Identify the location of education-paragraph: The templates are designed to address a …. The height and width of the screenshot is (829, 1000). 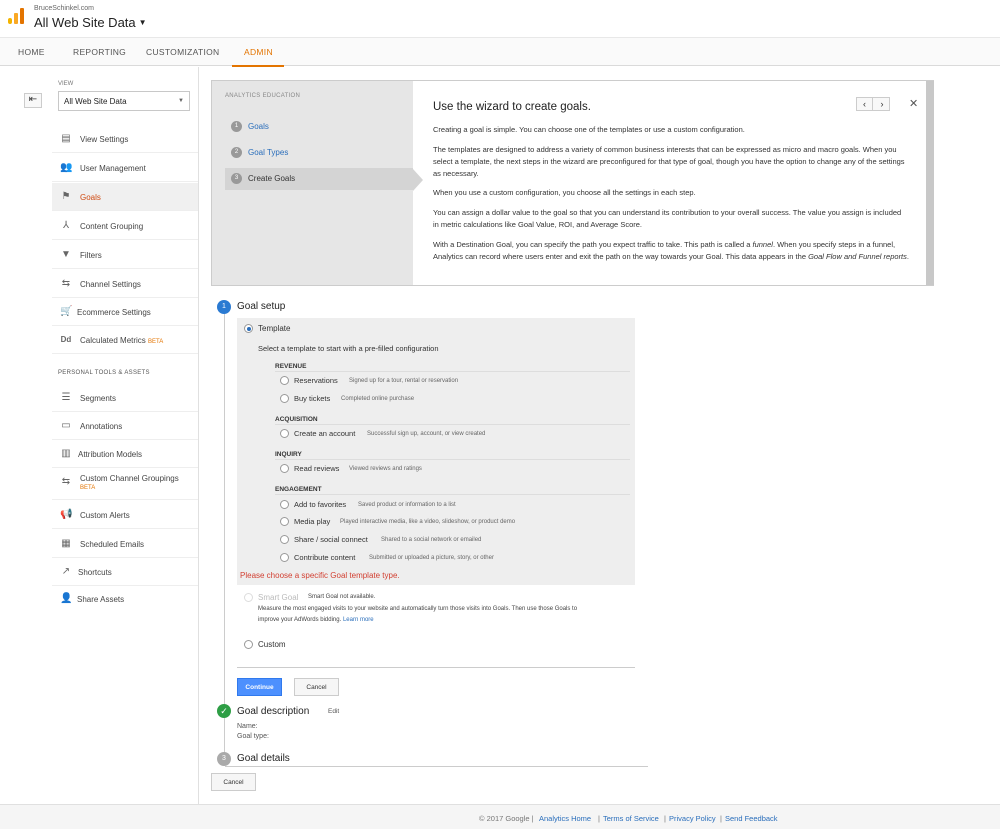
(669, 161).